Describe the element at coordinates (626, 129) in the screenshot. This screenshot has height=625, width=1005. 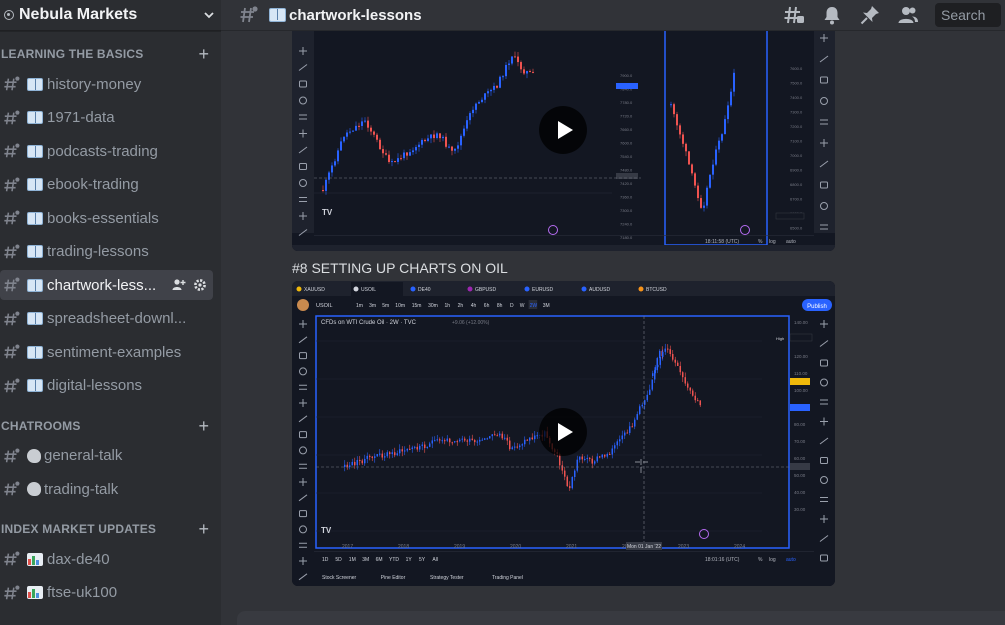
I see `price-tick-label: 7660.0` at that location.